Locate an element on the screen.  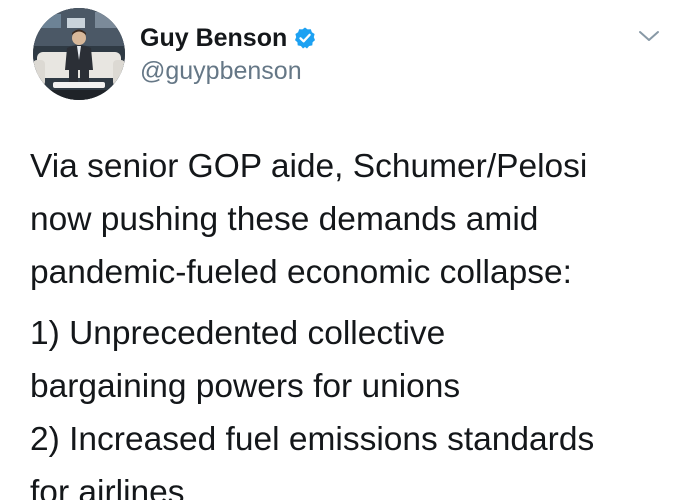
chevron-down-icon is located at coordinates (649, 36).